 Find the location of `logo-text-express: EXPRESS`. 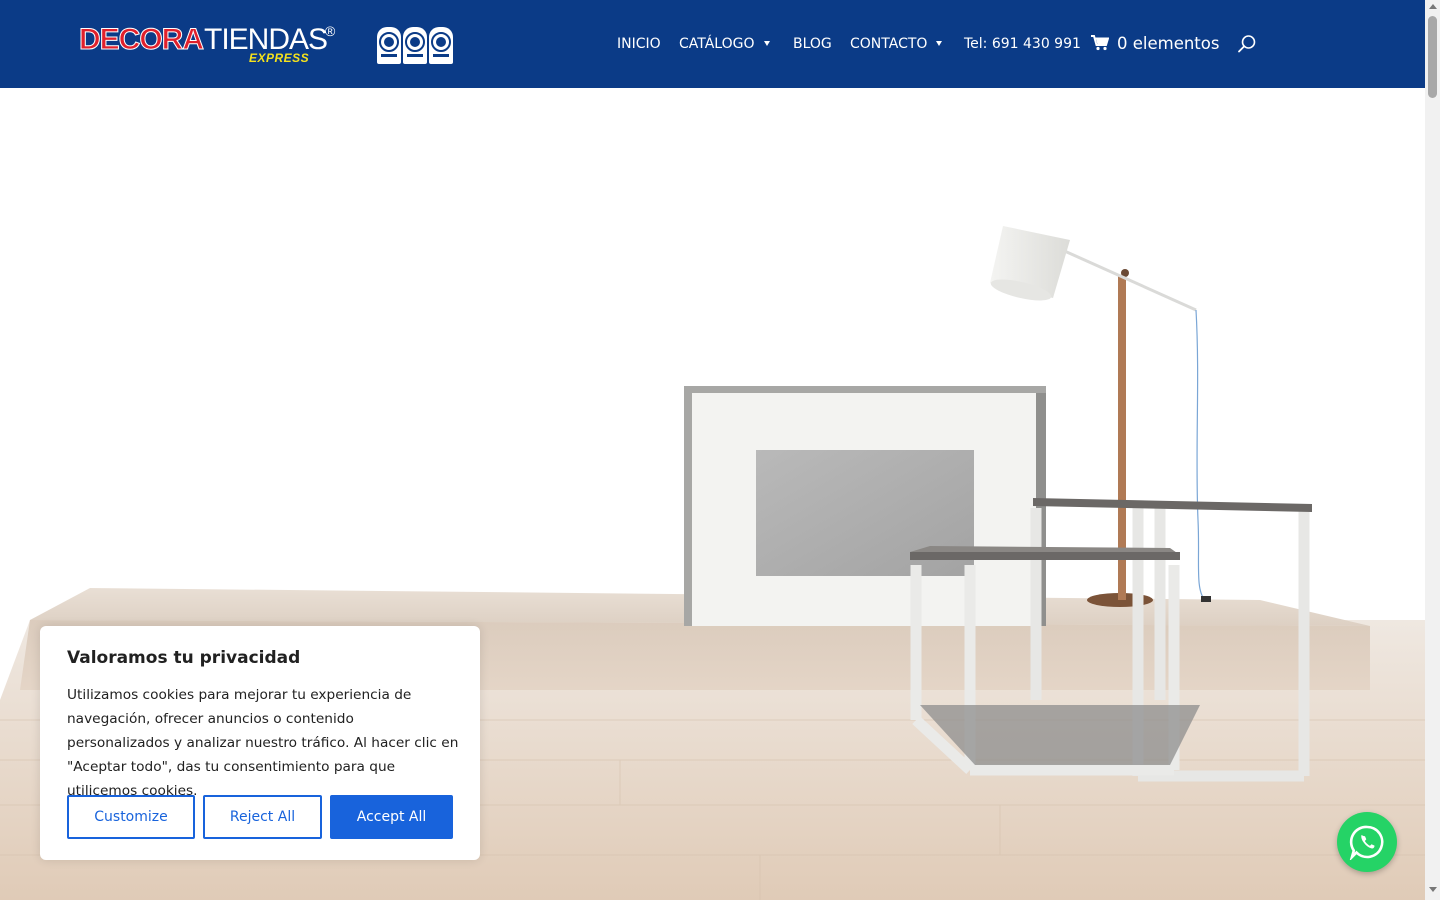

logo-text-express: EXPRESS is located at coordinates (279, 58).